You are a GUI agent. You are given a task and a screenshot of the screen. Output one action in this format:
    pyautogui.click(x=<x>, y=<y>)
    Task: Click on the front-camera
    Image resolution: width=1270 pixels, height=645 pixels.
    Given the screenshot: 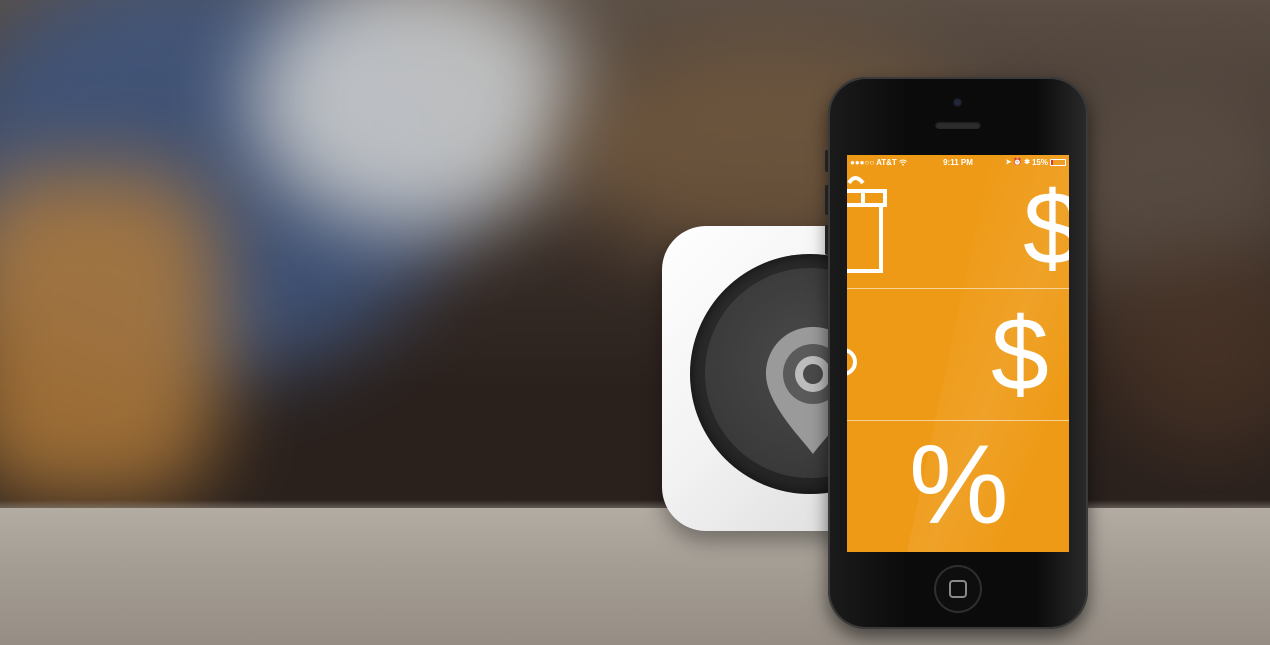 What is the action you would take?
    pyautogui.click(x=957, y=102)
    